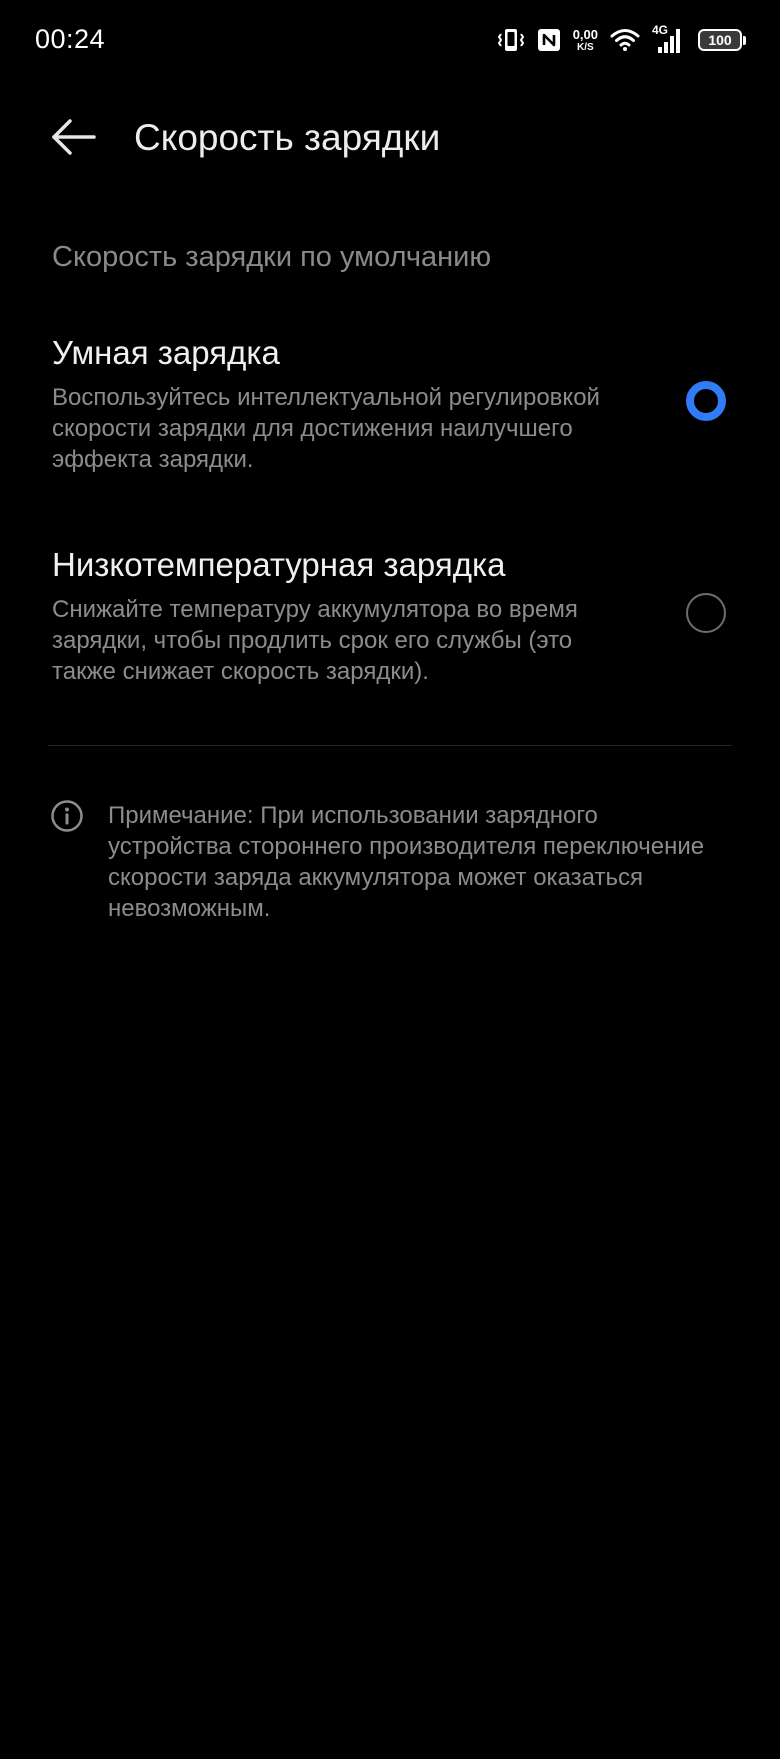  I want to click on net-speed: 0,00 K/S, so click(585, 40).